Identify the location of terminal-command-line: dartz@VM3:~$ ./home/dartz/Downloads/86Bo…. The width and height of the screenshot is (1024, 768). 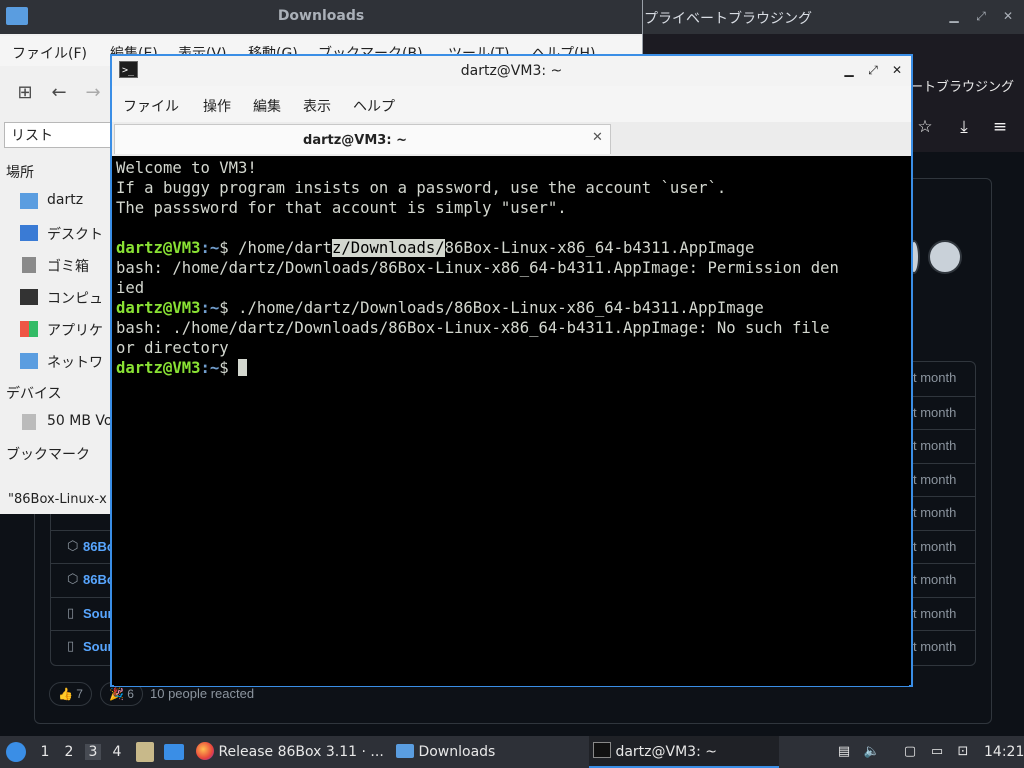
(440, 308).